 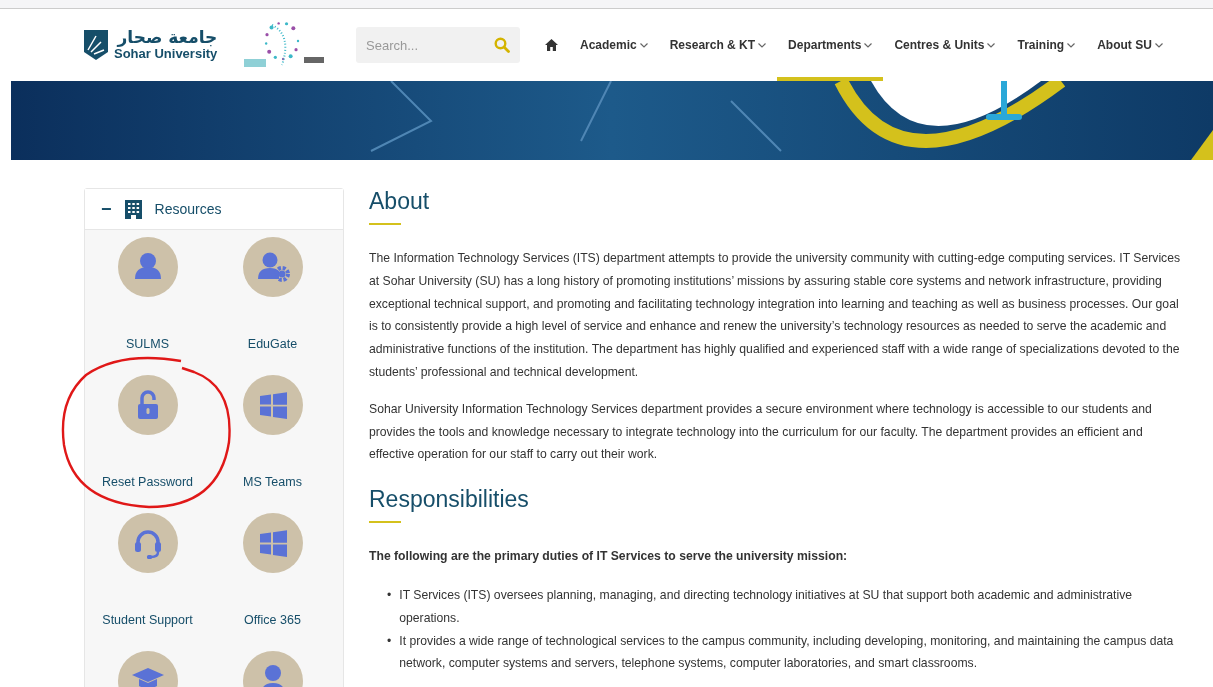 I want to click on paragraph: The Information Technology Services (ITS) department attempts to provide the university community with cutting-edge computing services. IT Services at Sohar University (SU) has a long history of promoting institutions’ missions by assuring stable core systems and network infrastructure, providing exceptional technical support, and promoting and facilitating technology integration into learning and teaching as well as business processes. Our goal is to consistently provide a high level of service and enhance and renew the university’s technology resources as needed to serve the academic and administrative functions of the institution. The department has highly qualified and experienced staff with a wide range of specializations devoted to the students’ professional and technical development., so click(x=775, y=315).